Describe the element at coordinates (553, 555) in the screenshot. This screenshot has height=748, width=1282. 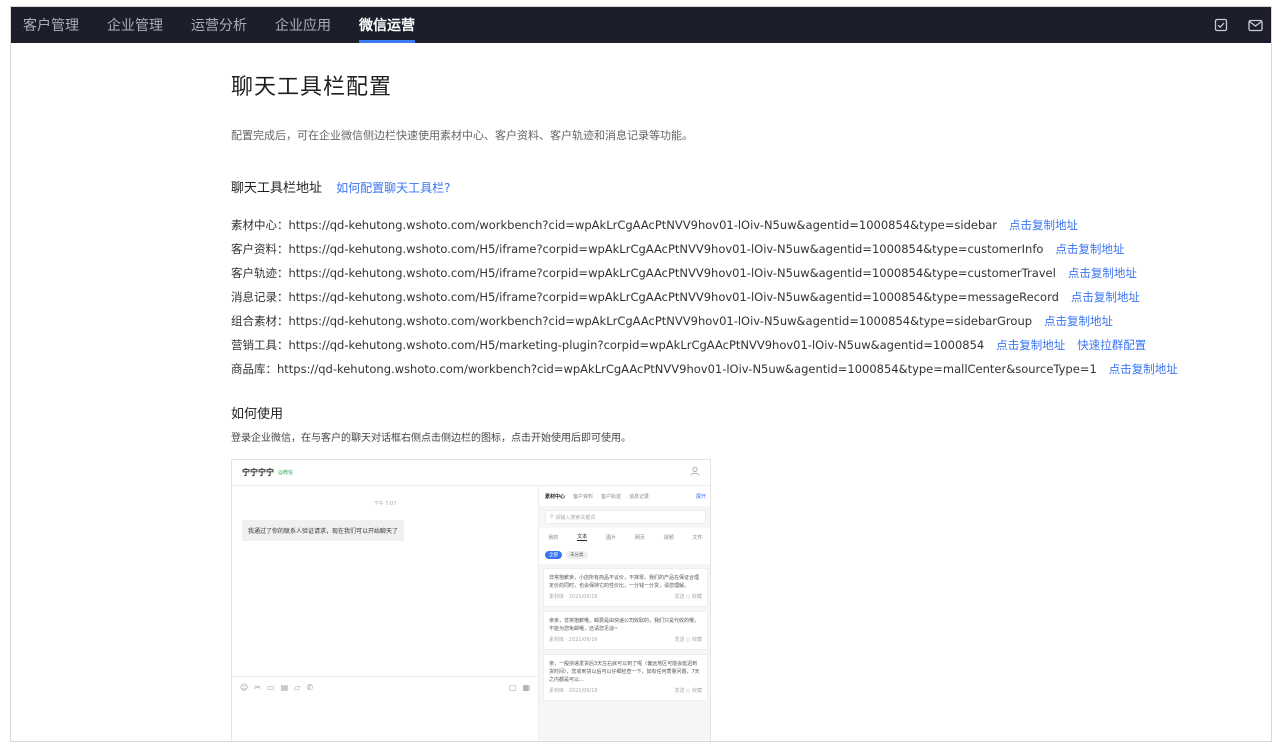
I see `mock-chip: 全部` at that location.